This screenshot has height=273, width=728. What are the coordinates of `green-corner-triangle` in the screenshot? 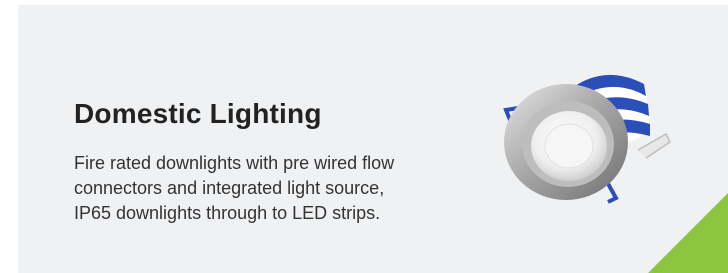 It's located at (688, 233).